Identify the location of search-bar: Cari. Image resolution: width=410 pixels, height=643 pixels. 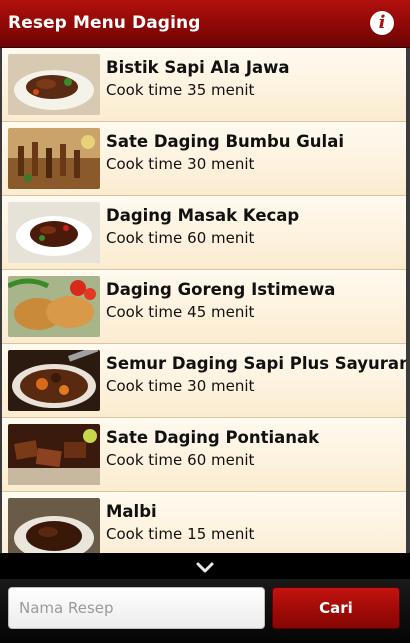
(205, 611).